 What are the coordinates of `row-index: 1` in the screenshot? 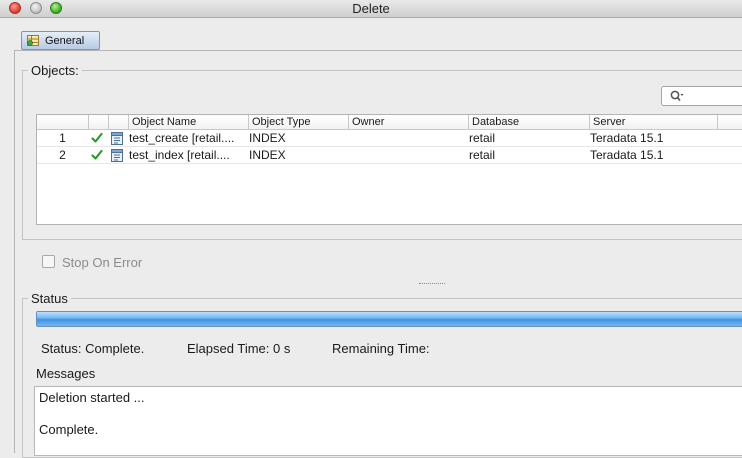 It's located at (62, 138).